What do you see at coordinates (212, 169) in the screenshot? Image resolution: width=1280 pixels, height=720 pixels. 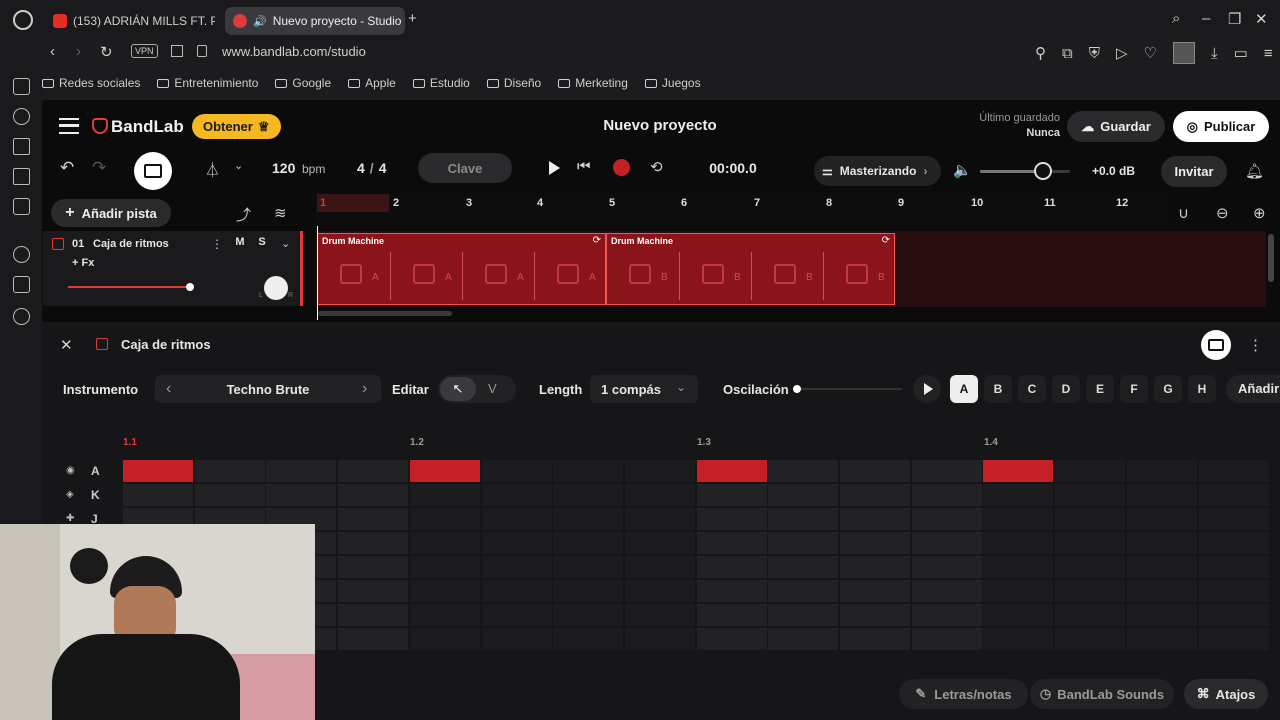 I see `metronome-icon: ⏃` at bounding box center [212, 169].